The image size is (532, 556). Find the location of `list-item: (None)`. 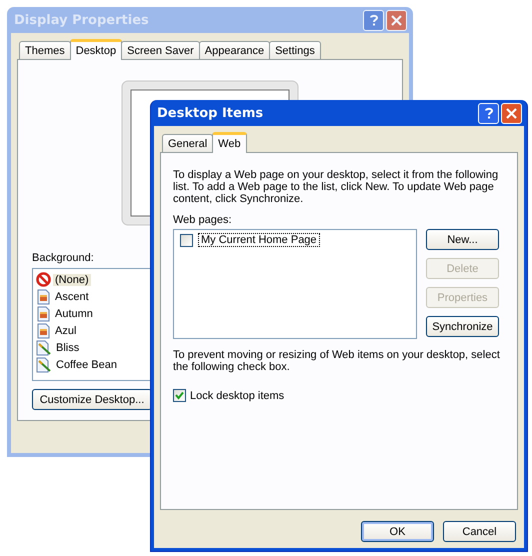

list-item: (None) is located at coordinates (72, 280).